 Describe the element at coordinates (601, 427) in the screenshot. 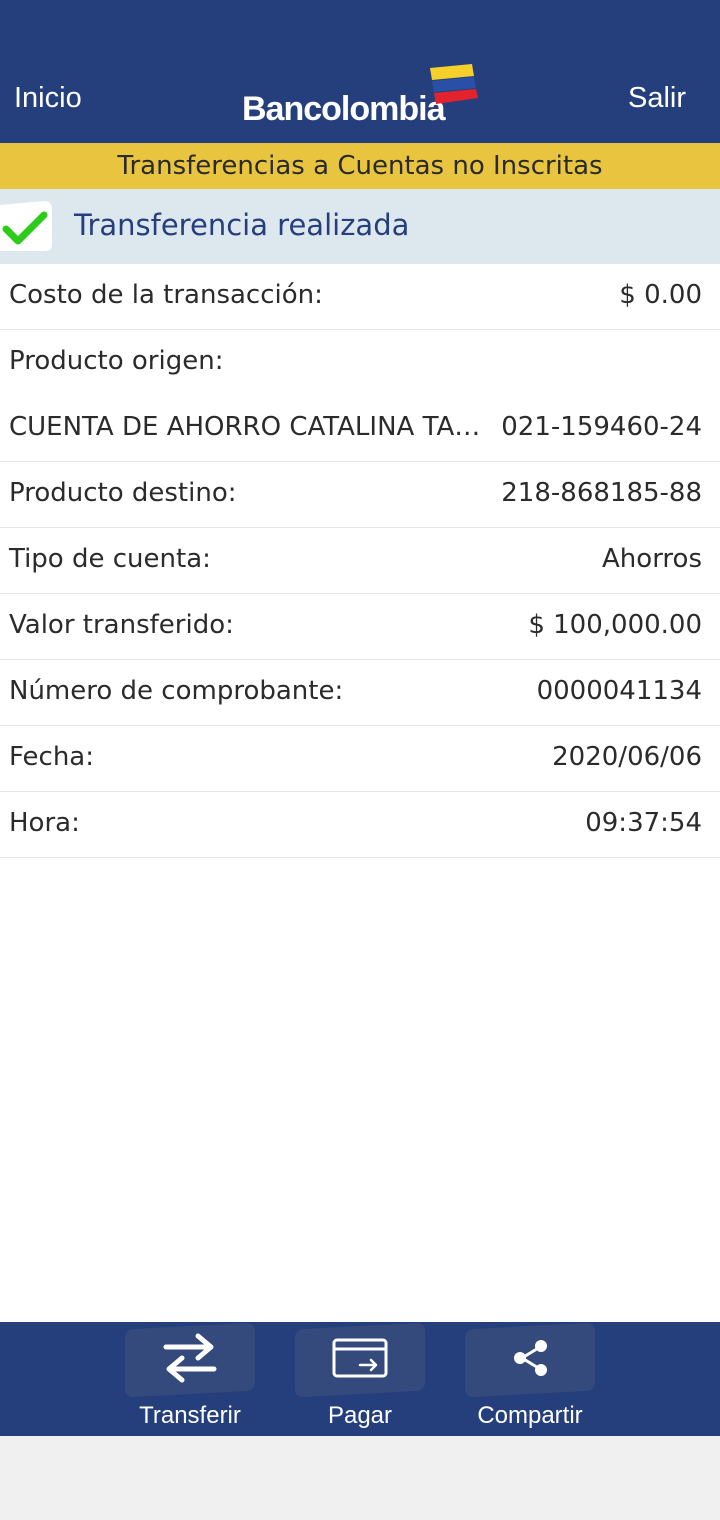

I see `detail-value: 021-159460-24` at that location.